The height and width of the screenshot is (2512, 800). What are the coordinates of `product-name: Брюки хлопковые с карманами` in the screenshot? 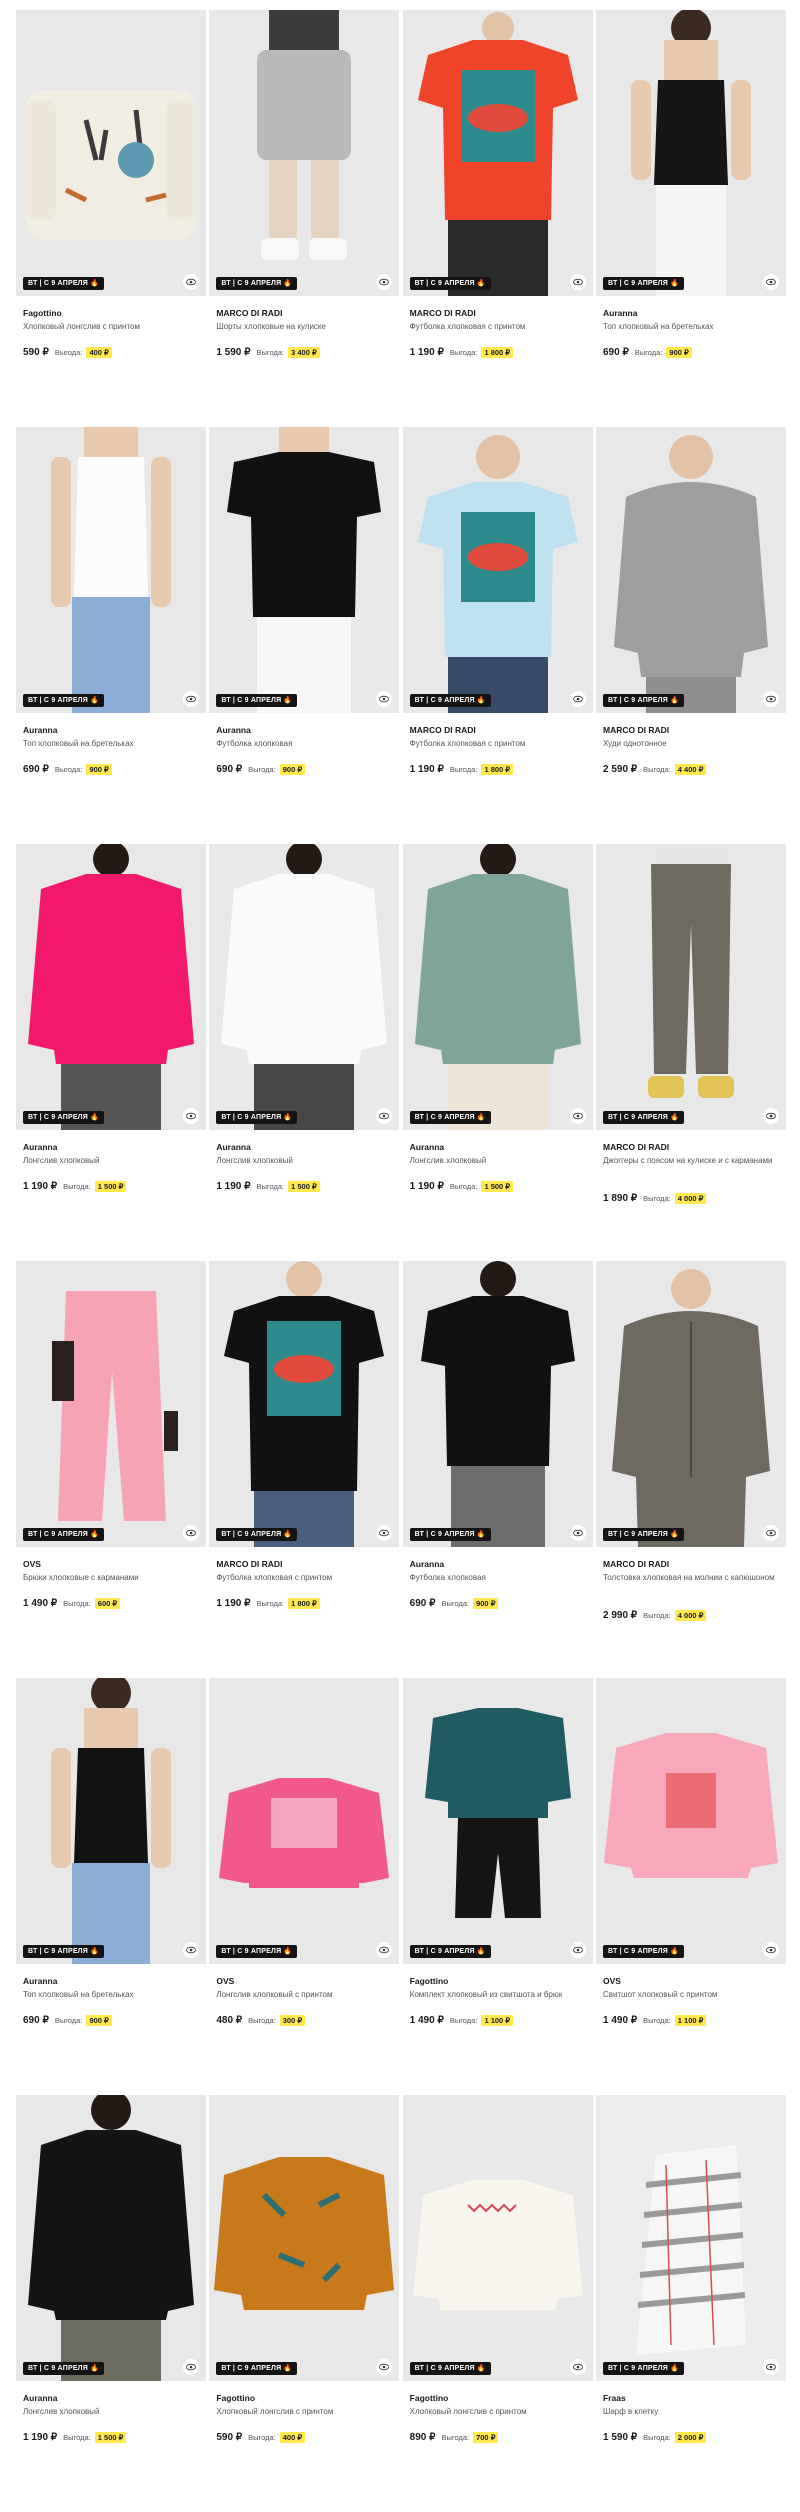 It's located at (111, 1577).